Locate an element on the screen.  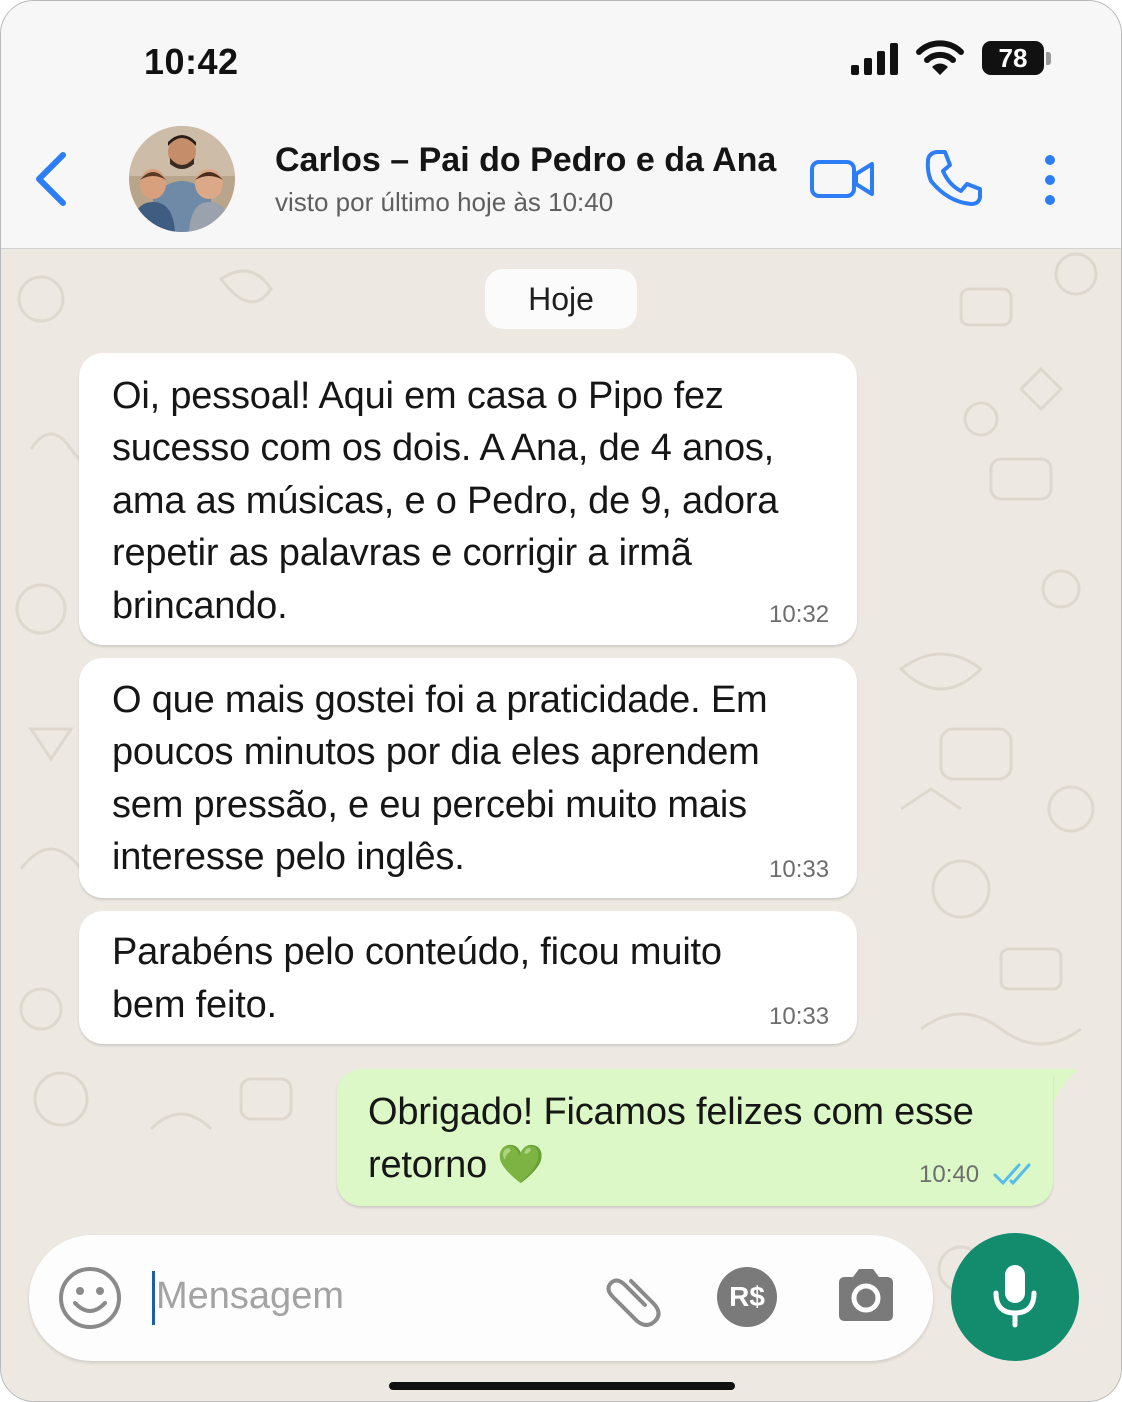
wifi-icon is located at coordinates (940, 57).